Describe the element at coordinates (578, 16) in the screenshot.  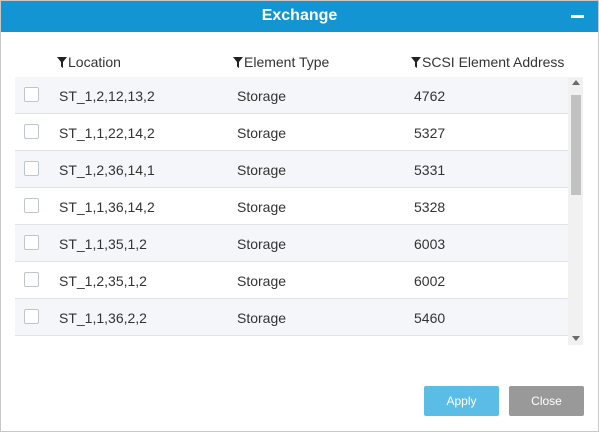
I see `minimize-icon` at that location.